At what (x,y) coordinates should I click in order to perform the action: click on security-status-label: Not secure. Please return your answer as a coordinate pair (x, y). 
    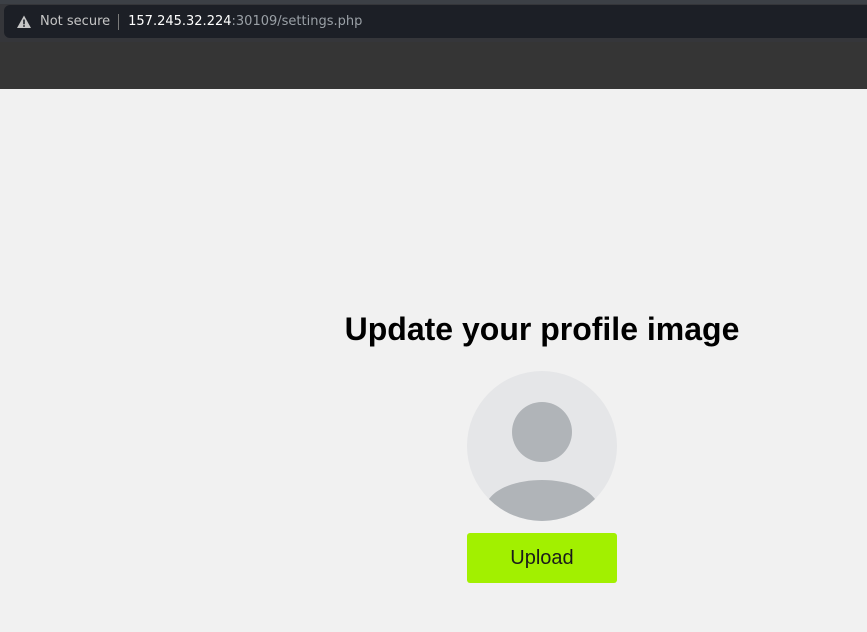
    Looking at the image, I should click on (75, 21).